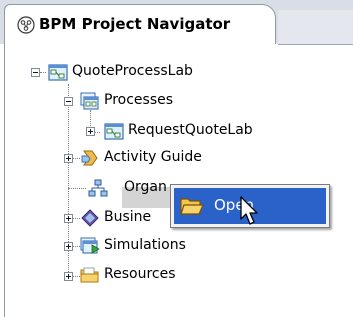  What do you see at coordinates (153, 157) in the screenshot?
I see `tree-item-label: Activity Guide` at bounding box center [153, 157].